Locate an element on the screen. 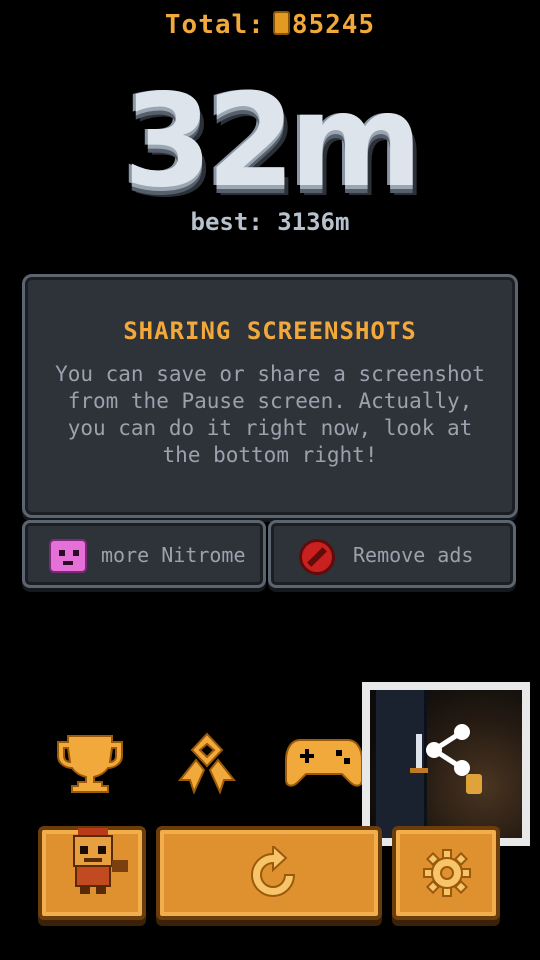 The width and height of the screenshot is (540, 960). sword-icon is located at coordinates (419, 751).